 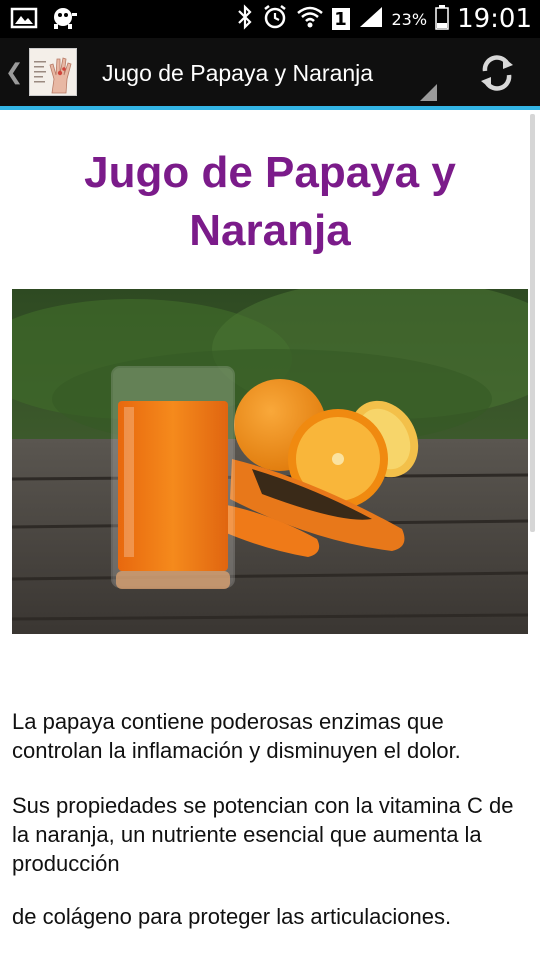 I want to click on action-bar-title: Jugo de Papaya y Naranja, so click(x=237, y=73).